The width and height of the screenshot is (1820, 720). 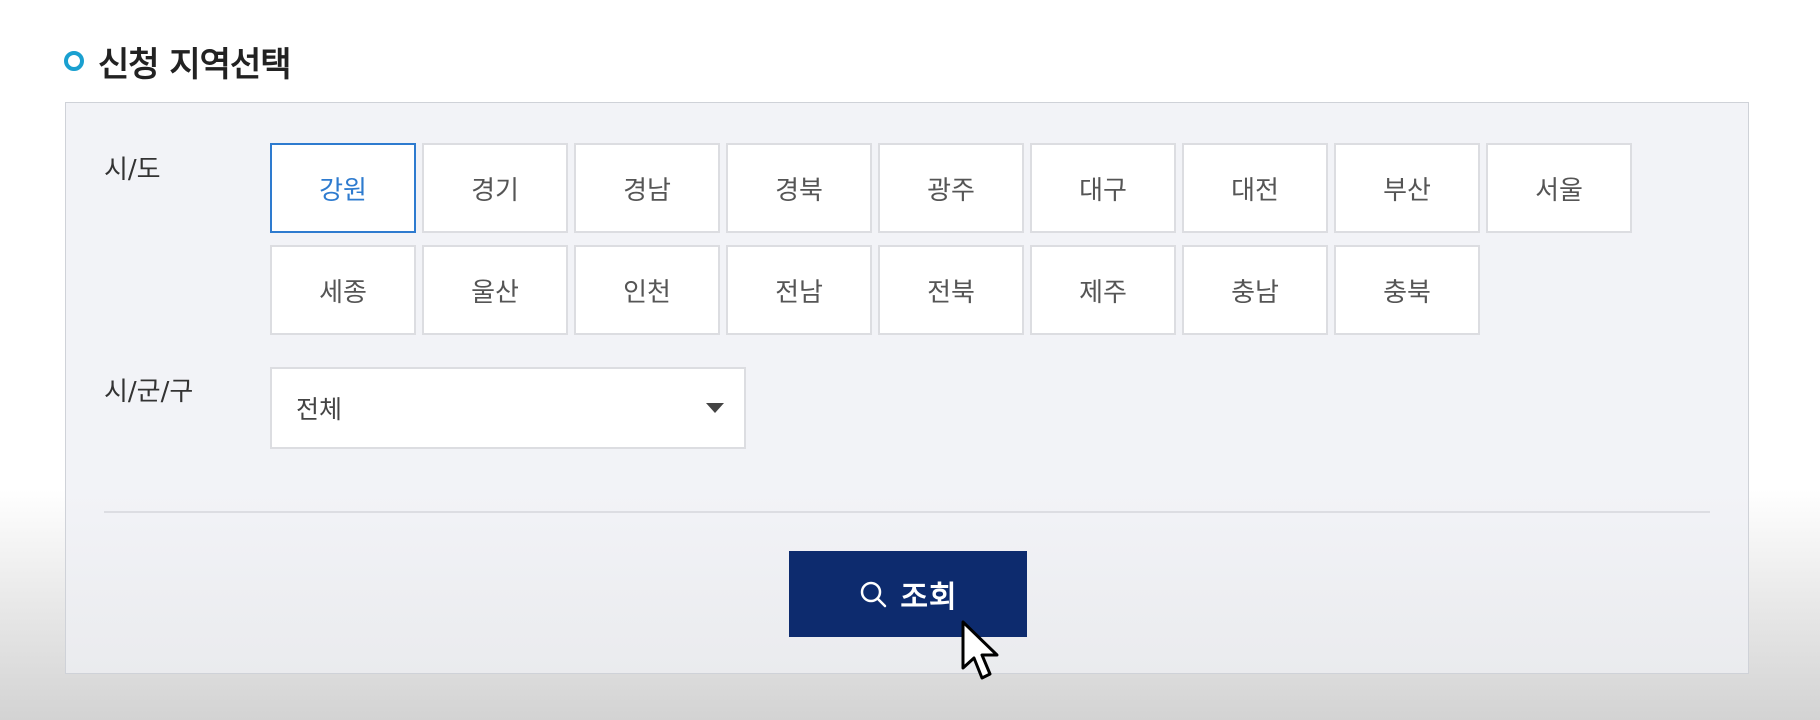 I want to click on region-button: 강원, so click(x=343, y=188).